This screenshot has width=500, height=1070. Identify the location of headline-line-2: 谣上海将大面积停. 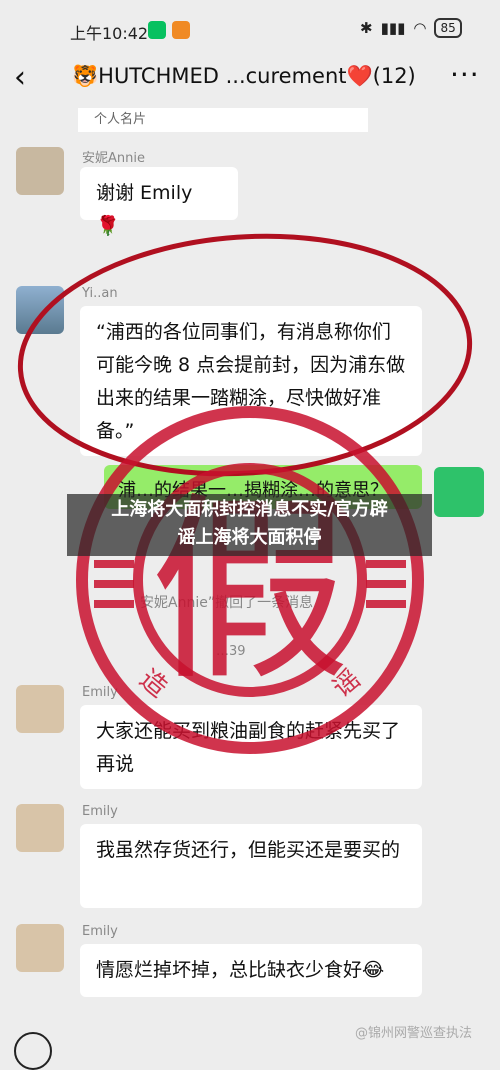
(249, 537).